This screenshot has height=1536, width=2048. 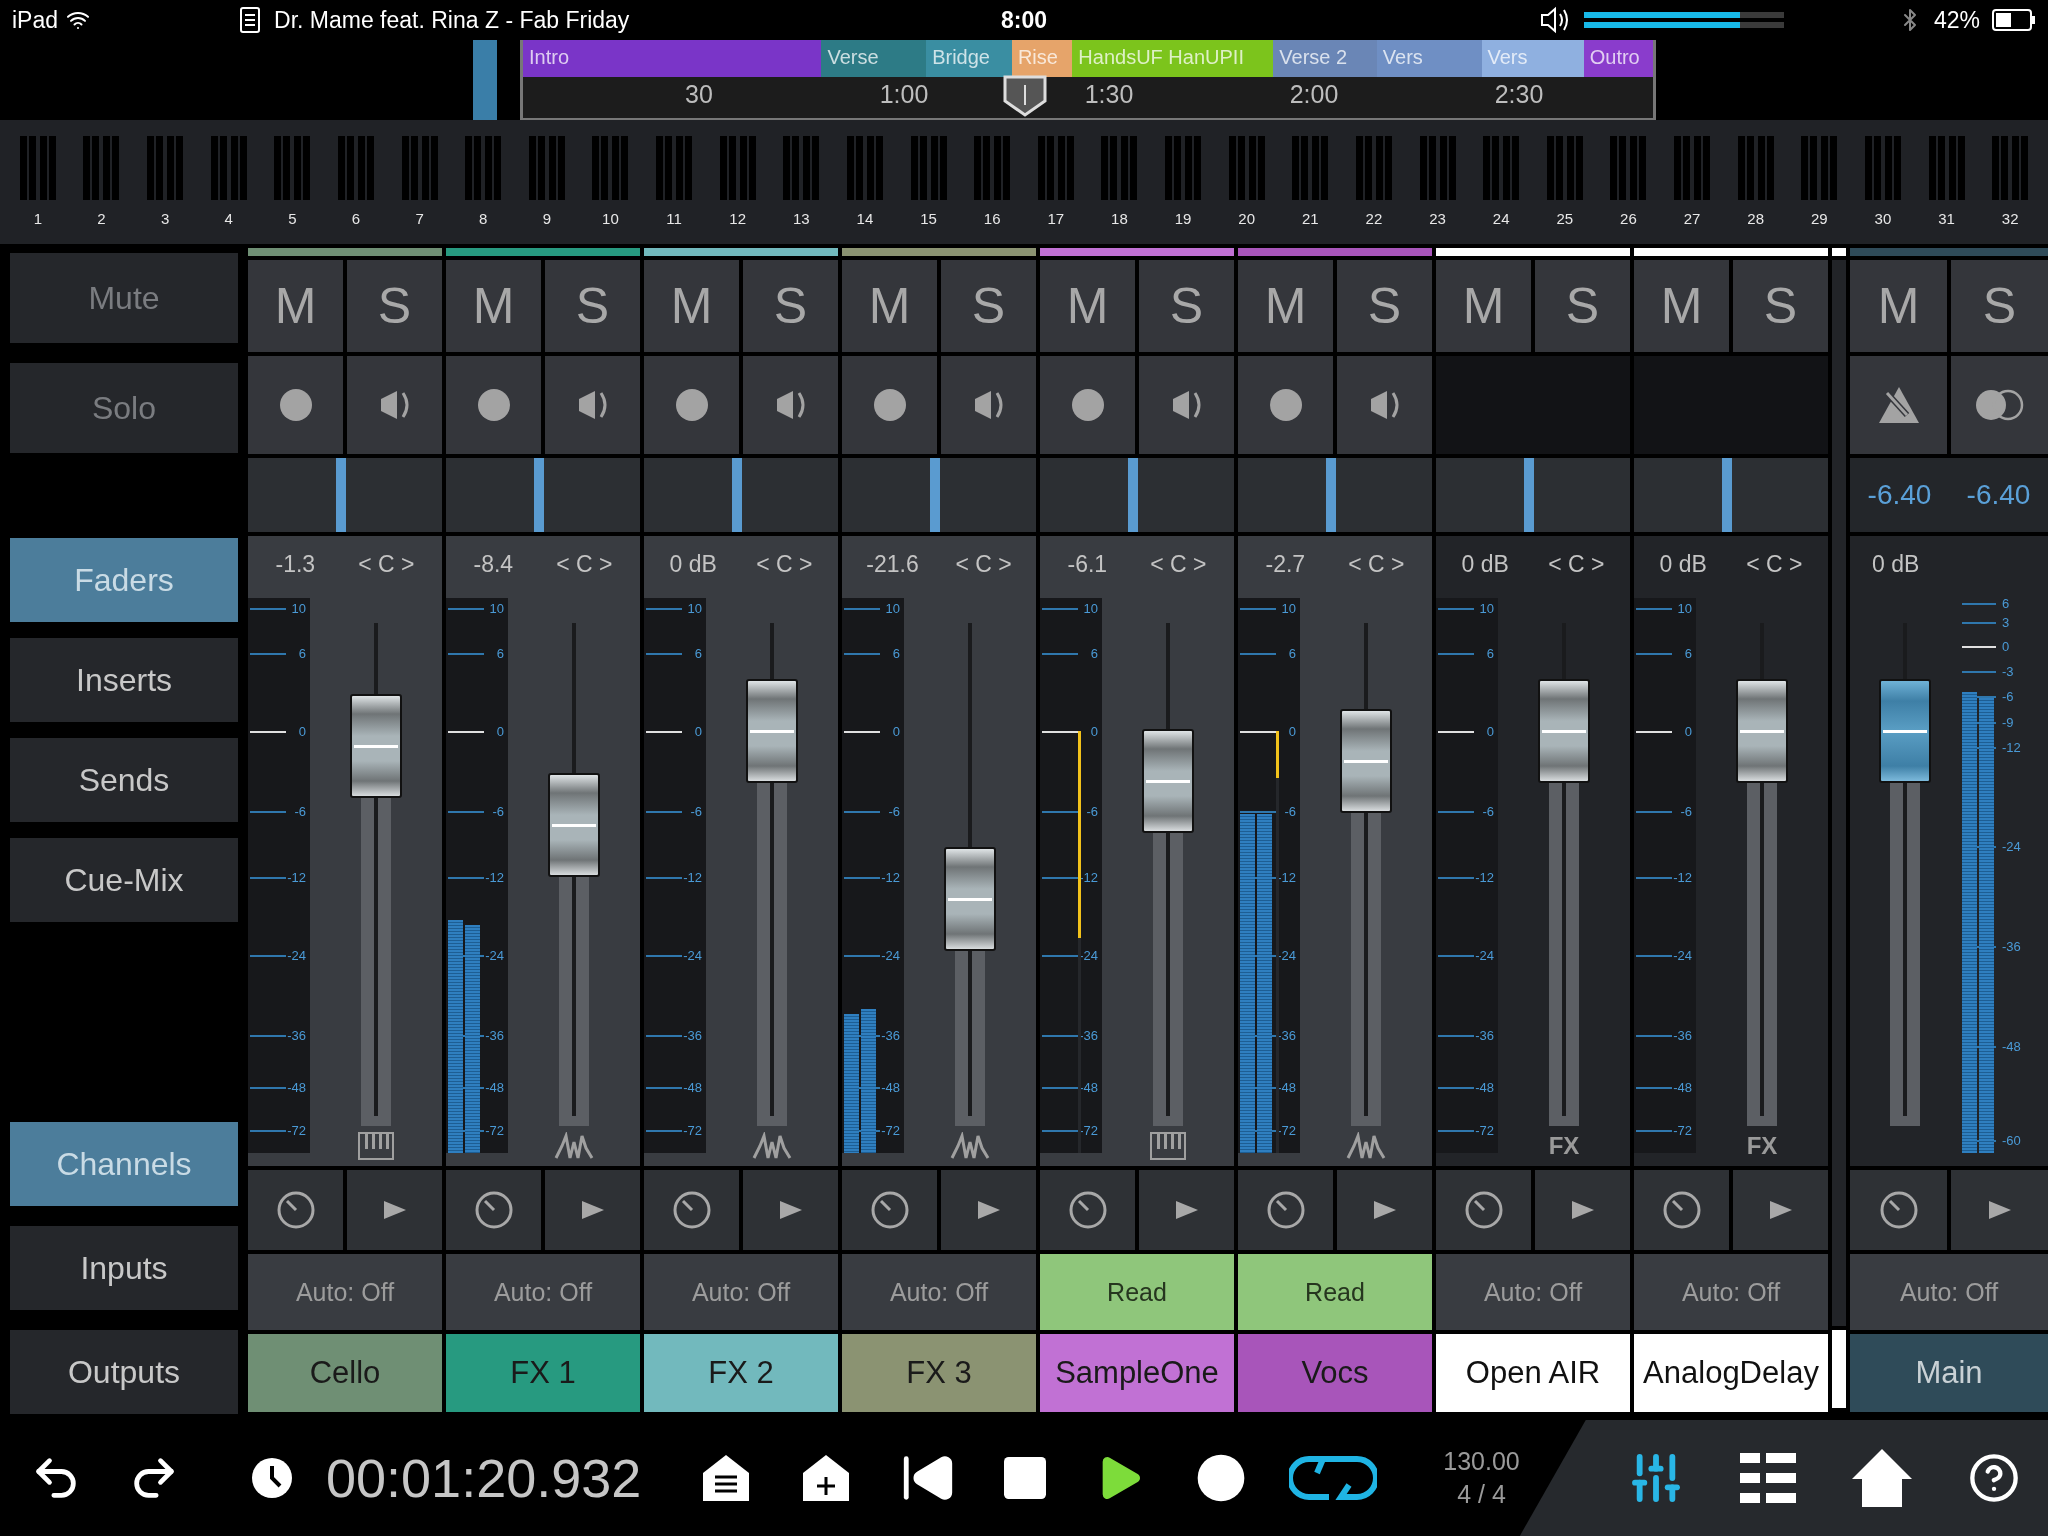 What do you see at coordinates (1437, 190) in the screenshot?
I see `scene-button: 23` at bounding box center [1437, 190].